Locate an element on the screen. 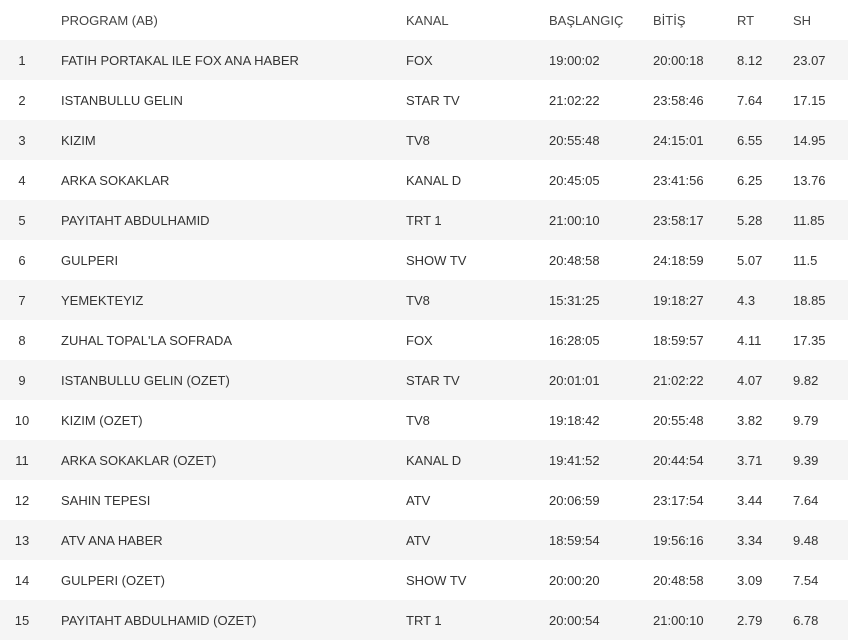  share-cell: 17.35 is located at coordinates (820, 340).